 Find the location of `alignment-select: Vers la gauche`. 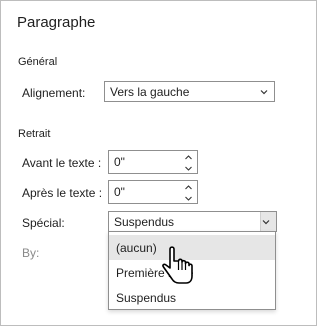

alignment-select: Vers la gauche is located at coordinates (189, 91).